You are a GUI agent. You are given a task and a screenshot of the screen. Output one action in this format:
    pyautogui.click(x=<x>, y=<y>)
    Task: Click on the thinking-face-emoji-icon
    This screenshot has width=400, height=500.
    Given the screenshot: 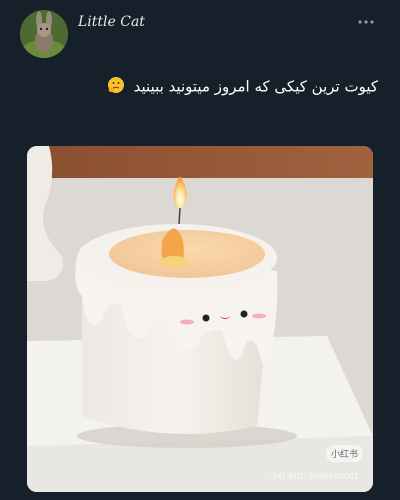 What is the action you would take?
    pyautogui.click(x=116, y=87)
    